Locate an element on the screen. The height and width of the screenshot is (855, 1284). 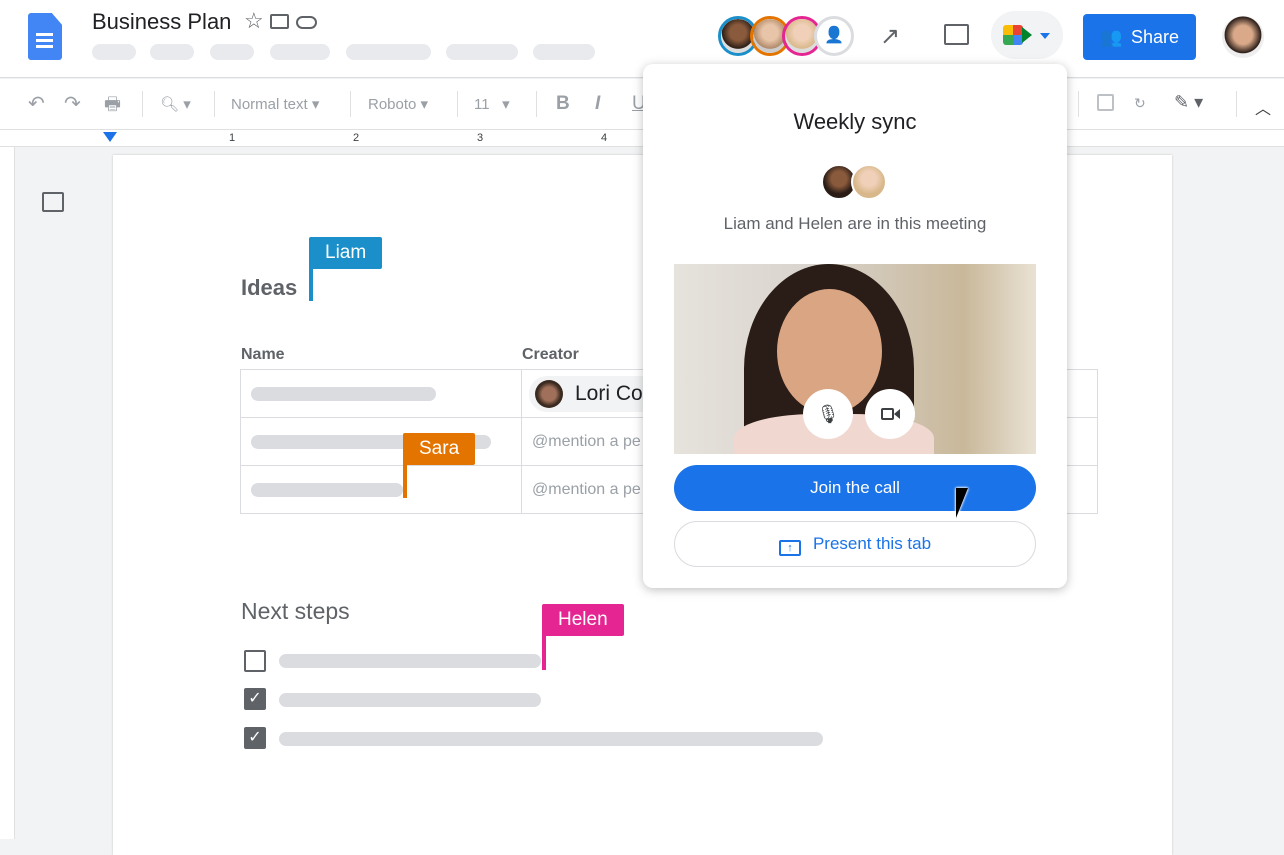
menu-view is located at coordinates (232, 52).